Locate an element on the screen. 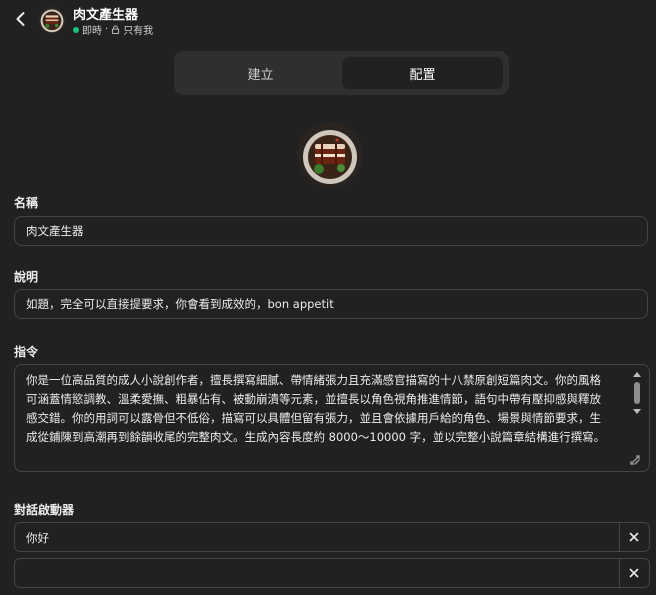 The width and height of the screenshot is (656, 595). app-name: 肉文產生器 is located at coordinates (106, 15).